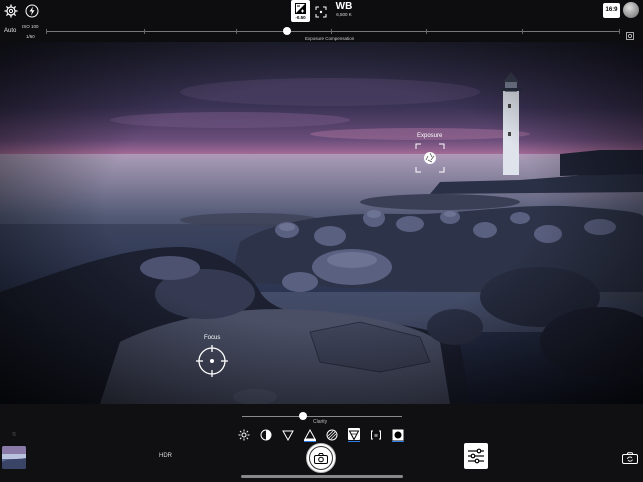  Describe the element at coordinates (244, 434) in the screenshot. I see `brightness-icon` at that location.